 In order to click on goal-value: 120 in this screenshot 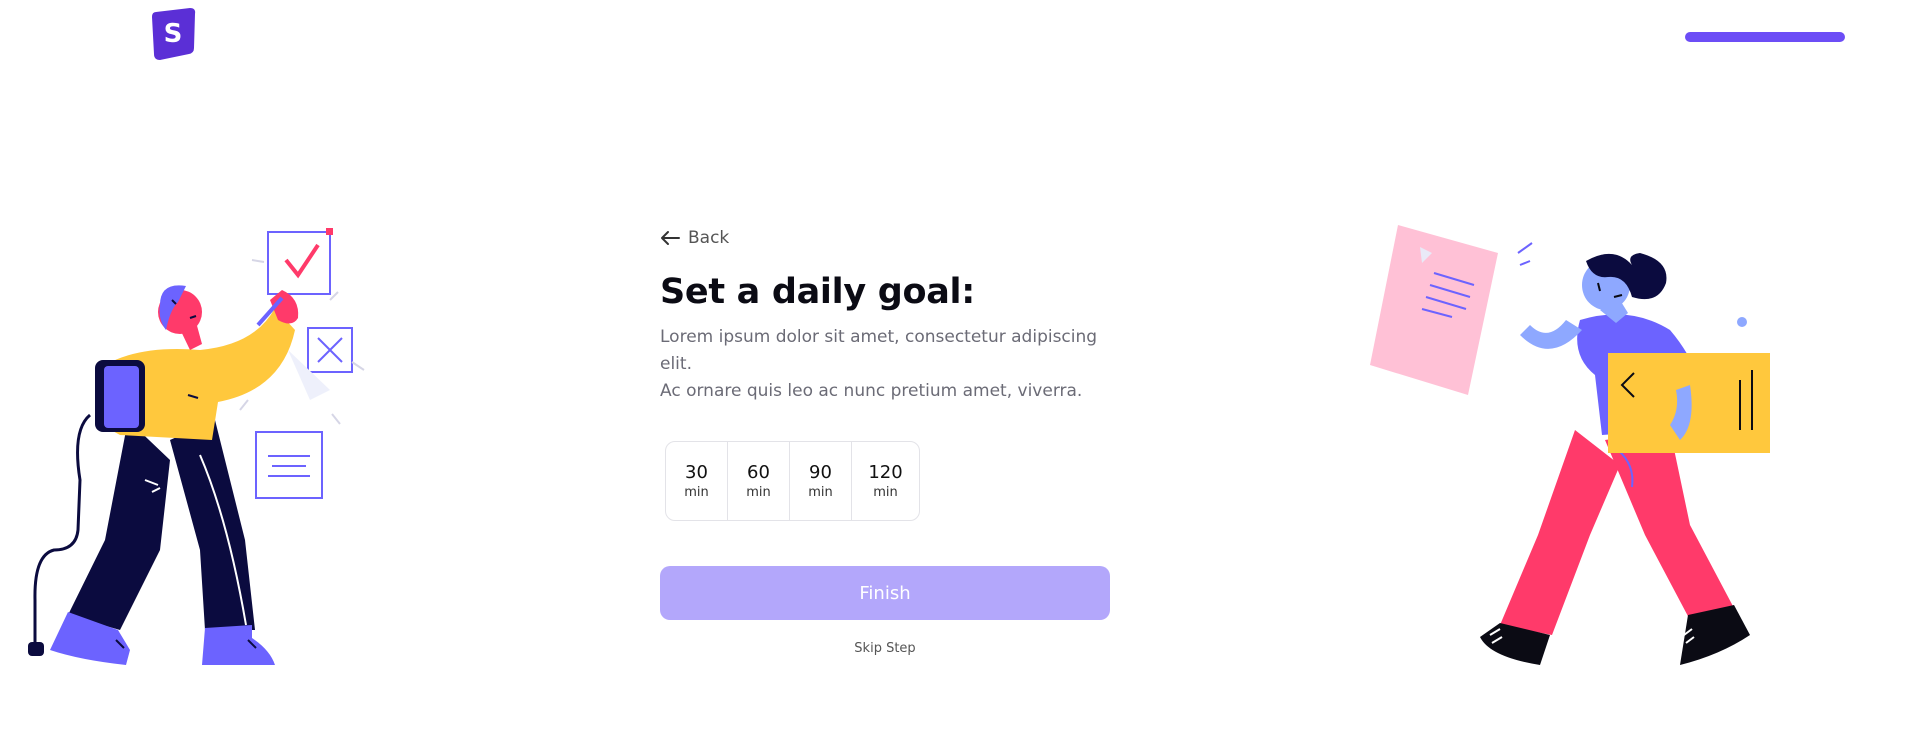, I will do `click(885, 472)`.